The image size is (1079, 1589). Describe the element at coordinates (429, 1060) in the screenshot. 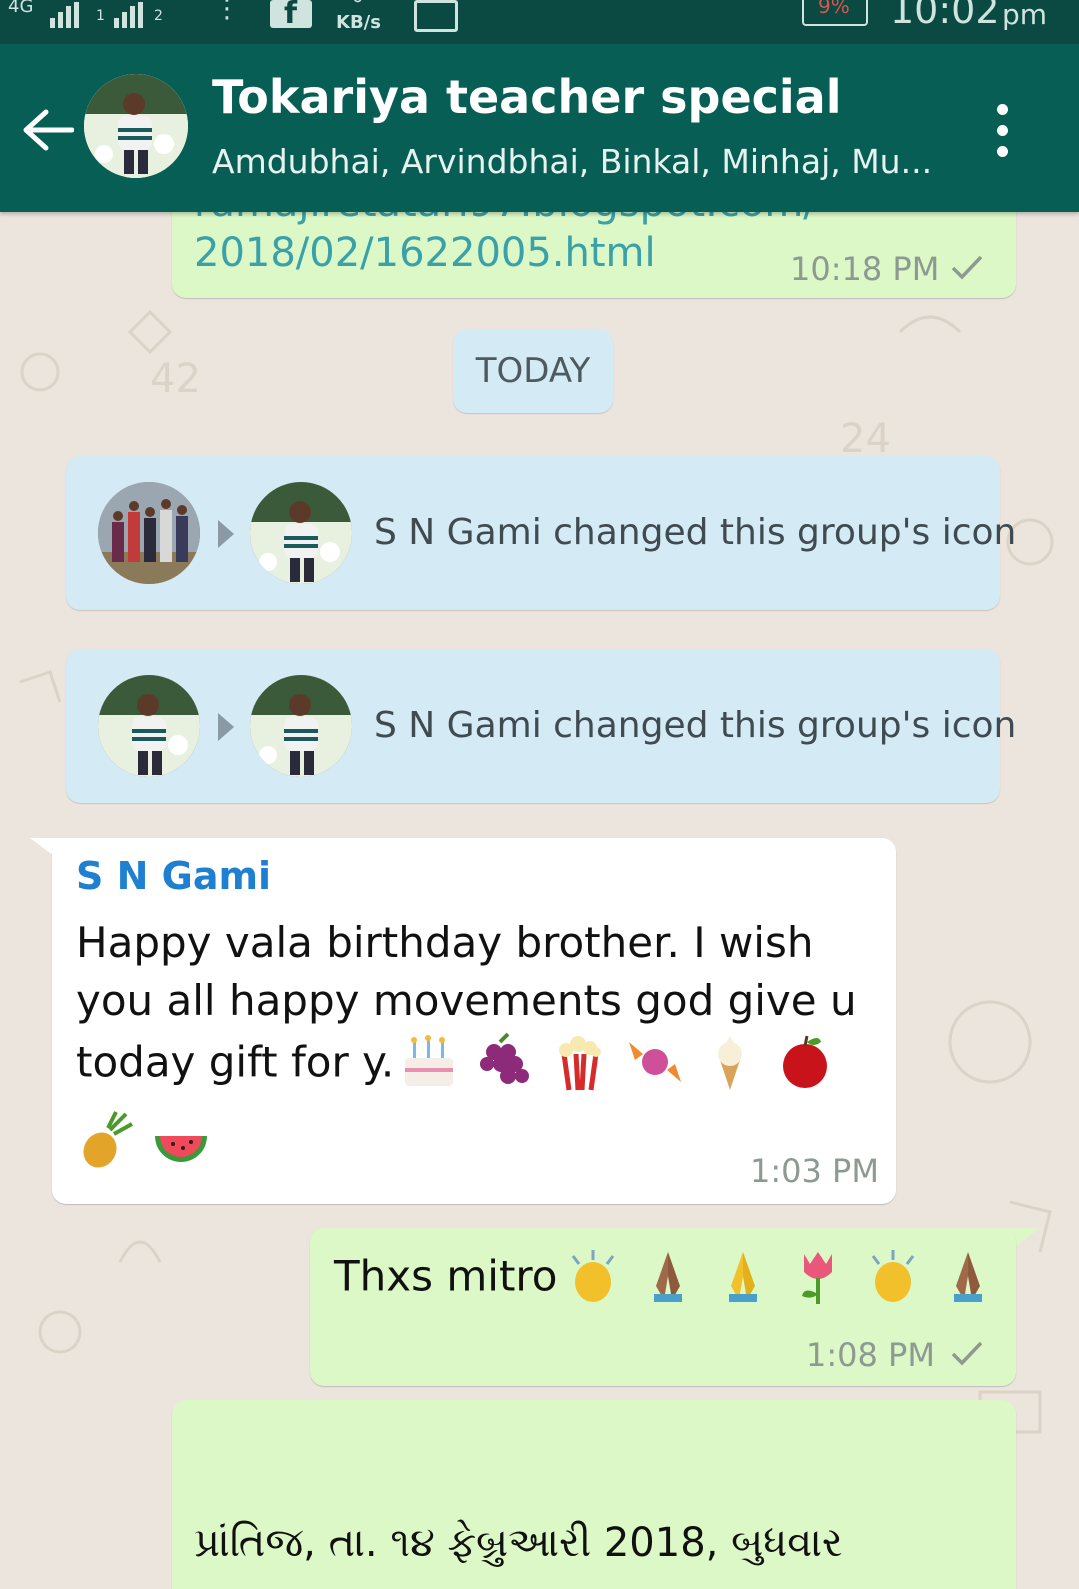

I see `birthday-cake-icon` at that location.